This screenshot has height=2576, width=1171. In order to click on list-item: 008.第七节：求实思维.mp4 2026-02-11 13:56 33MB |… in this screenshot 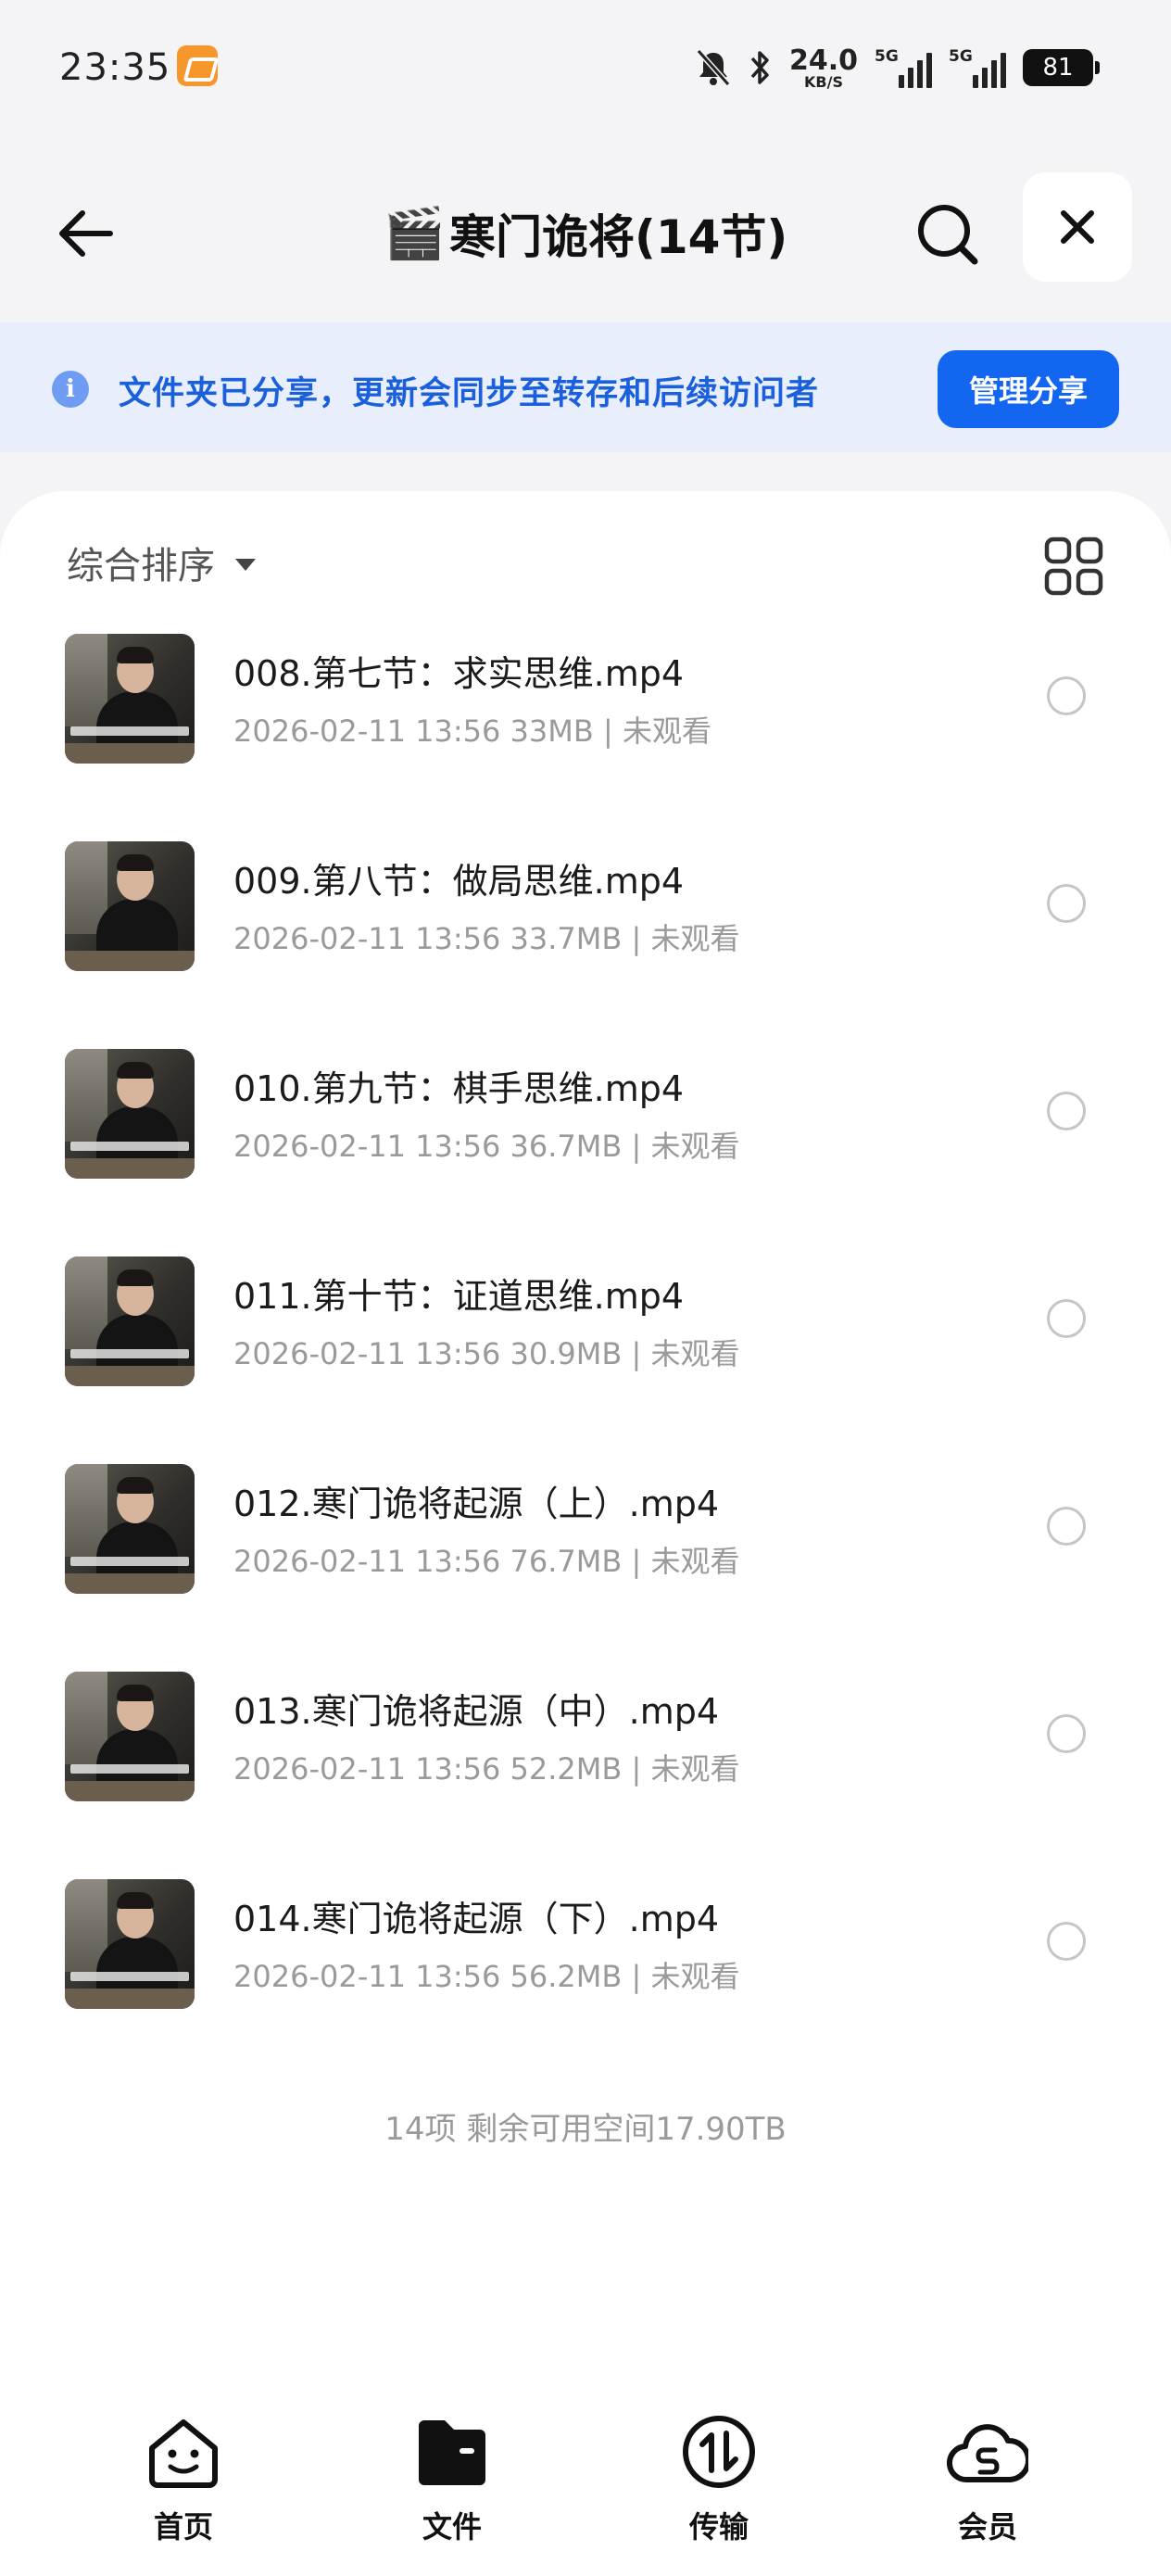, I will do `click(585, 738)`.